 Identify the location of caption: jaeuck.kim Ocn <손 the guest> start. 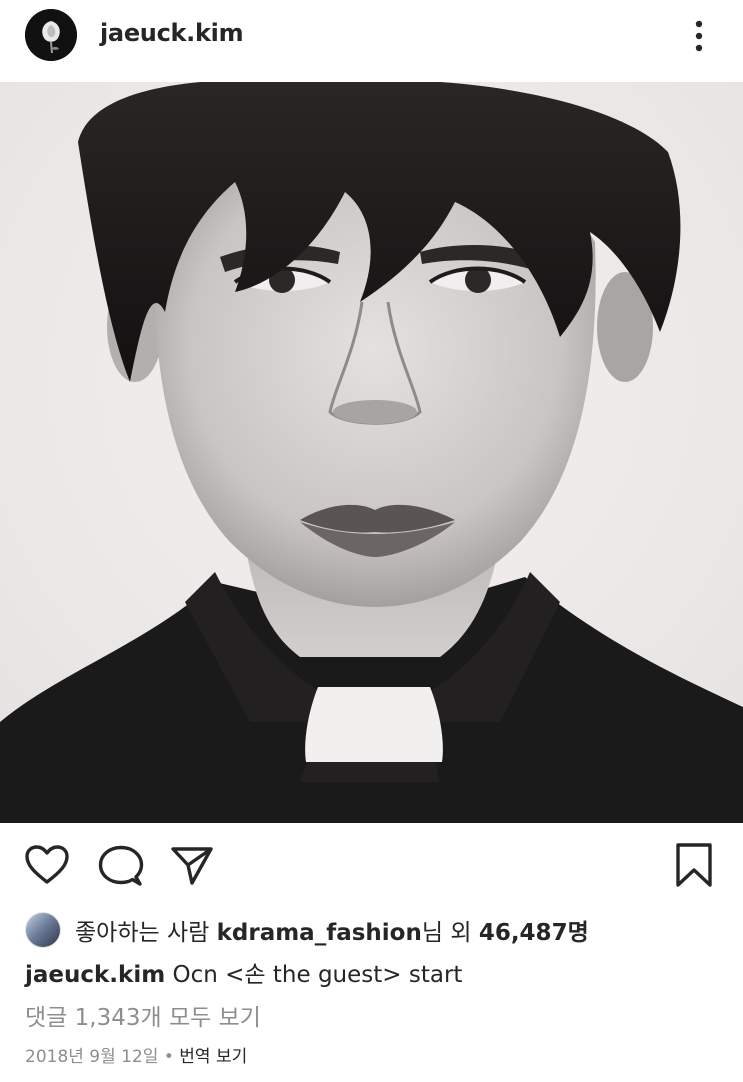
(243, 972).